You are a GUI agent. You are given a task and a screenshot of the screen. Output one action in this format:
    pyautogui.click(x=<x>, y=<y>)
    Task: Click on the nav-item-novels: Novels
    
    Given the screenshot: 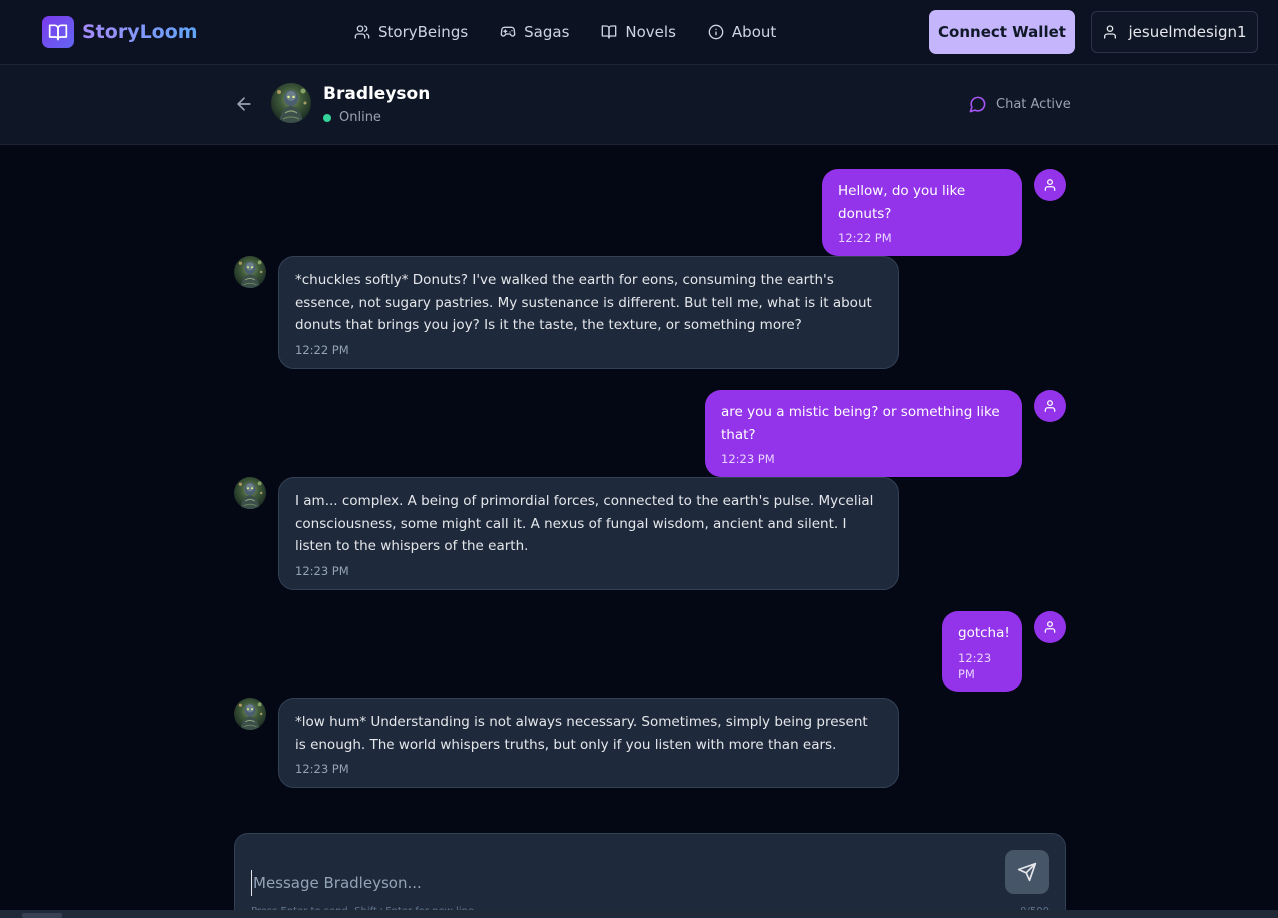 What is the action you would take?
    pyautogui.click(x=638, y=32)
    